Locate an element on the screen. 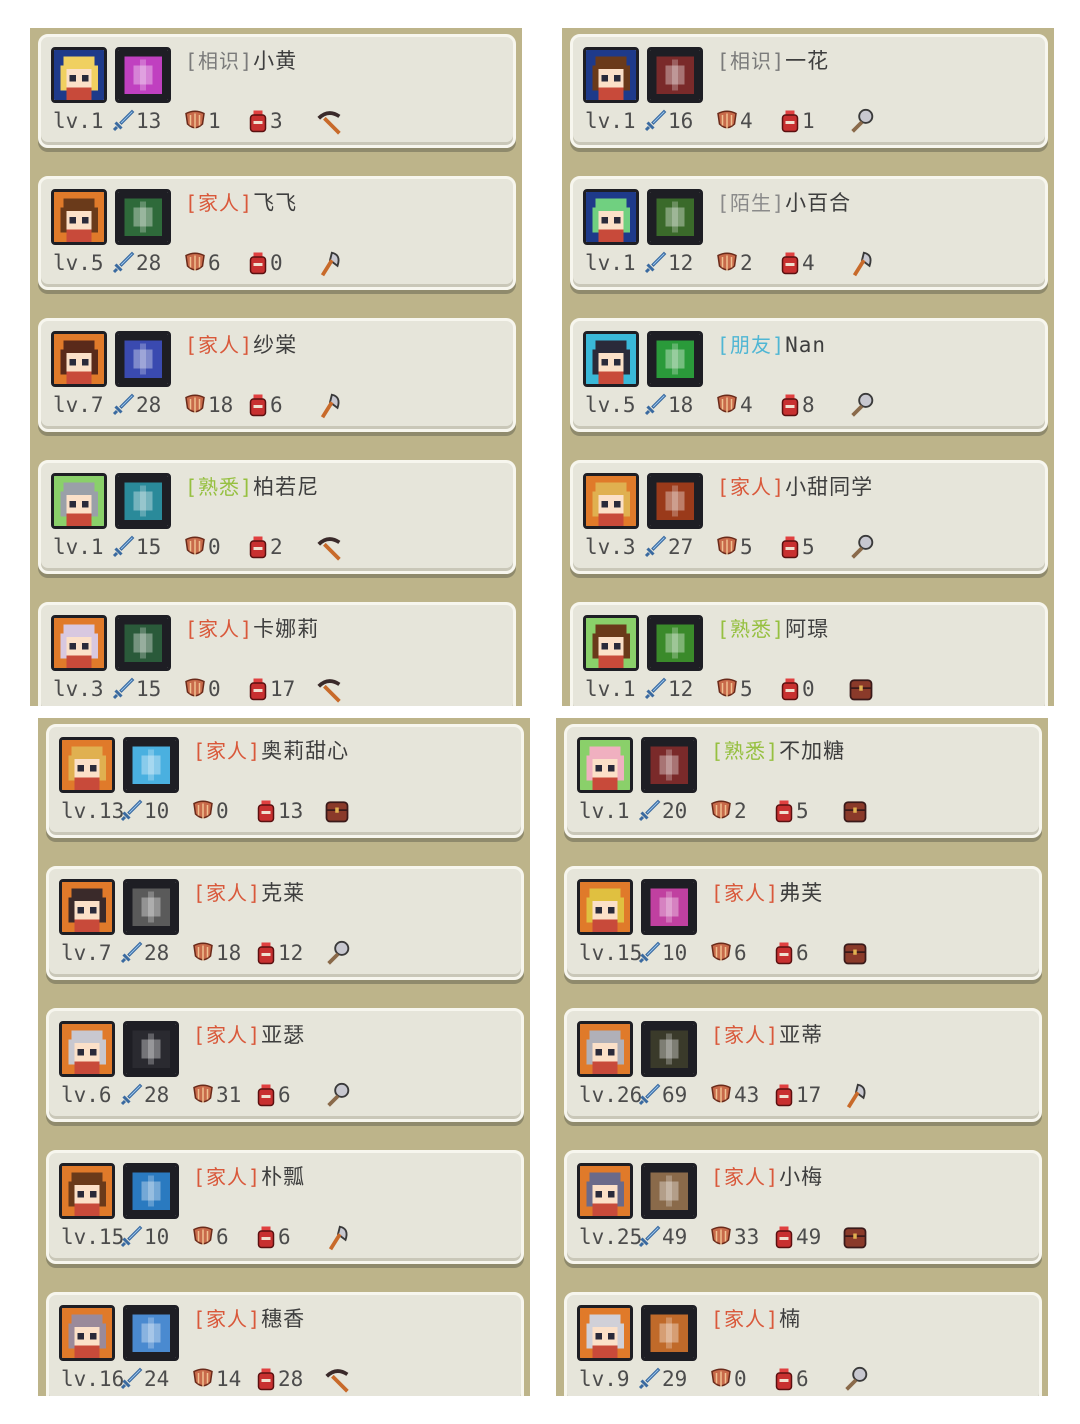 The height and width of the screenshot is (1424, 1080). defense-value: 33 is located at coordinates (747, 1237).